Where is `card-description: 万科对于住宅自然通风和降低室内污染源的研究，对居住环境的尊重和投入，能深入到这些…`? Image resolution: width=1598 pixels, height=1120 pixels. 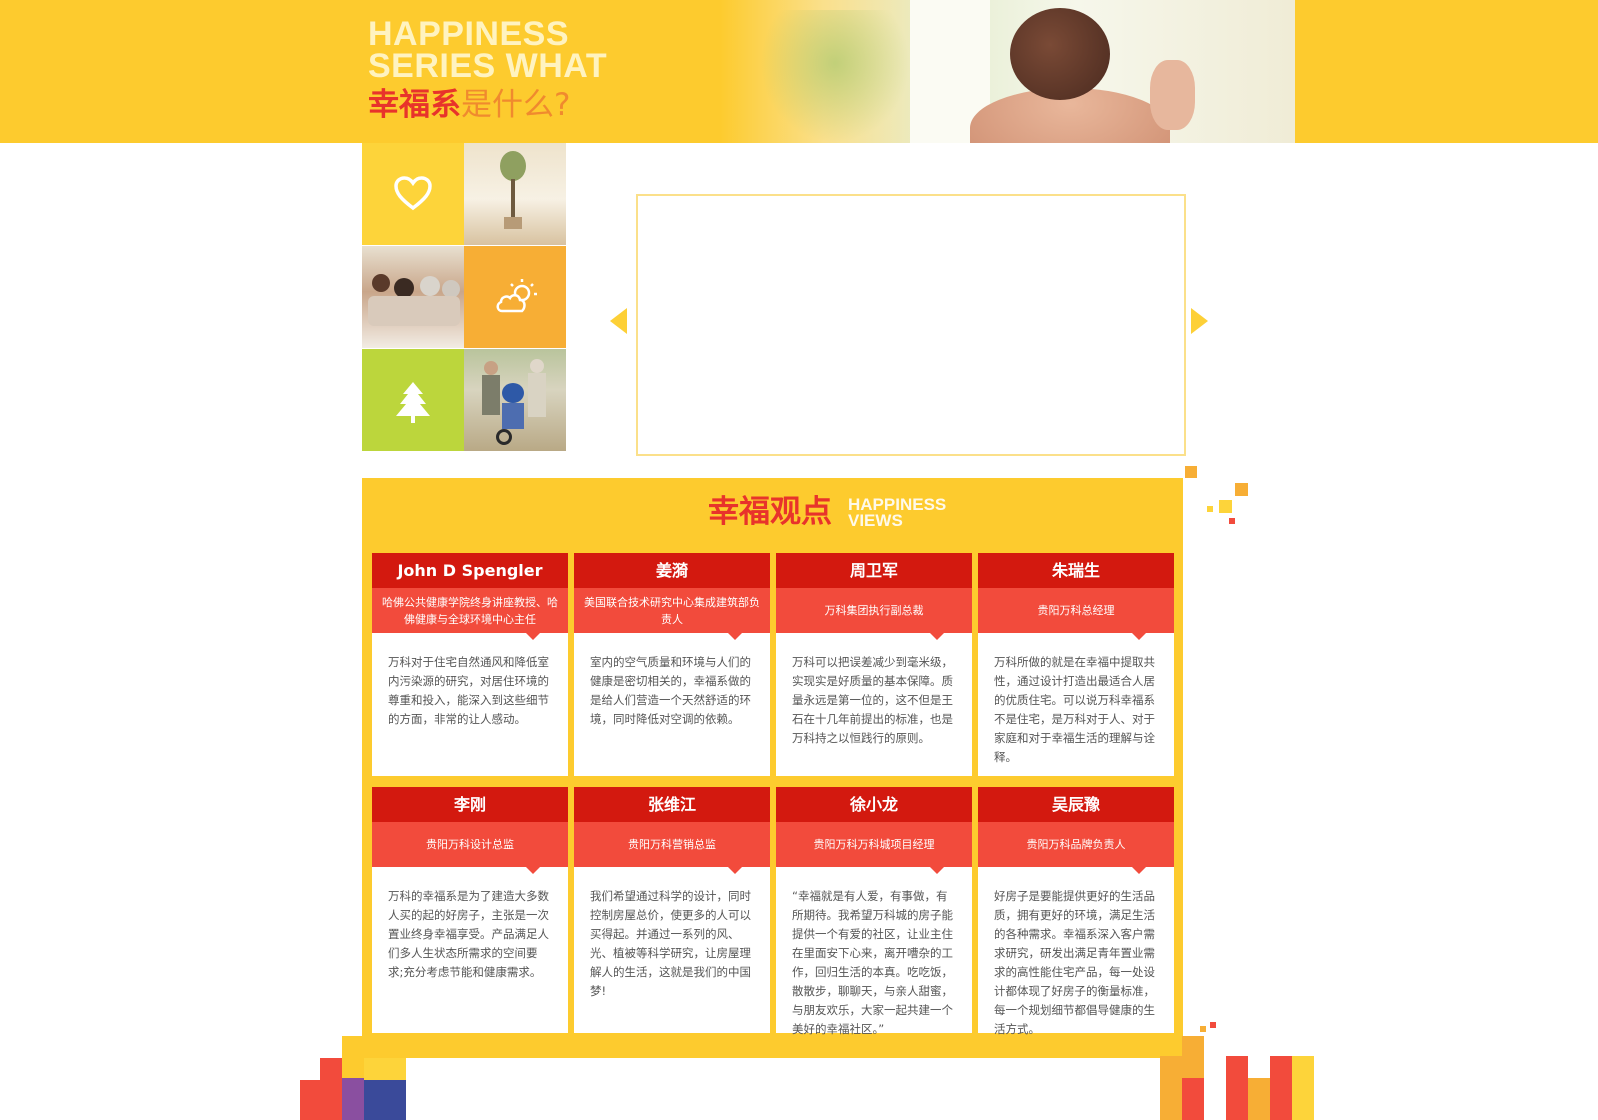
card-description: 万科对于住宅自然通风和降低室内污染源的研究，对居住环境的尊重和投入，能深入到这些… is located at coordinates (468, 690).